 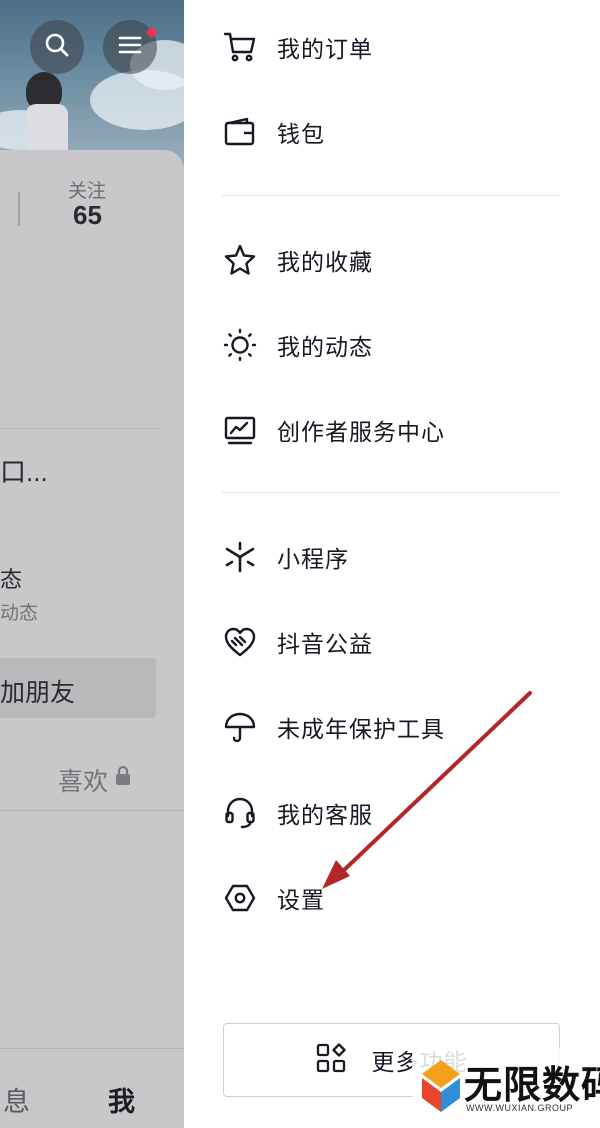 What do you see at coordinates (397, 260) in the screenshot?
I see `menu-item-favorites: 我的收藏` at bounding box center [397, 260].